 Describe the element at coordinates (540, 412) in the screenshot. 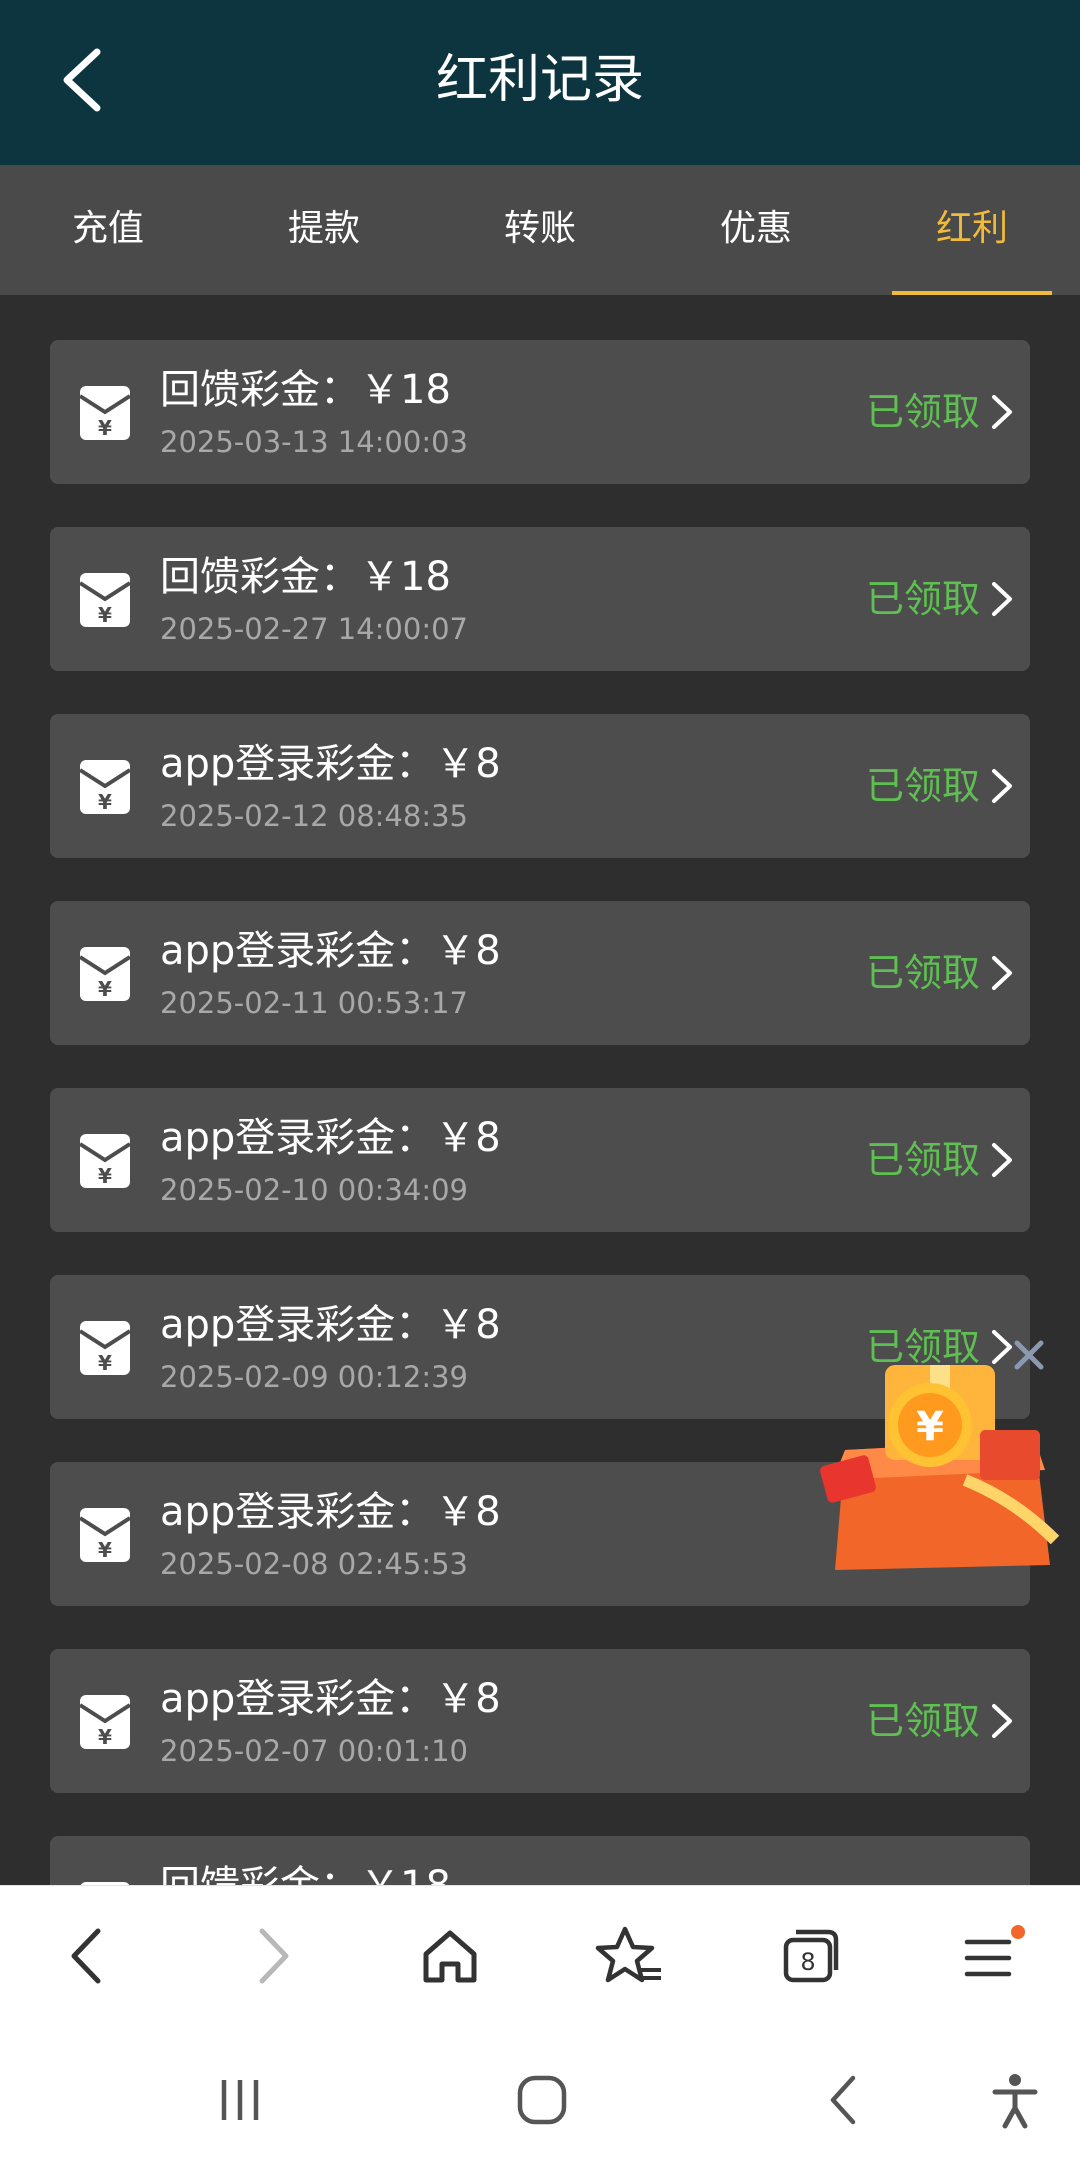

I see `bonus-record-row: ¥ 回馈彩金：￥18 2025-03-13 14:00:03 已领取` at that location.